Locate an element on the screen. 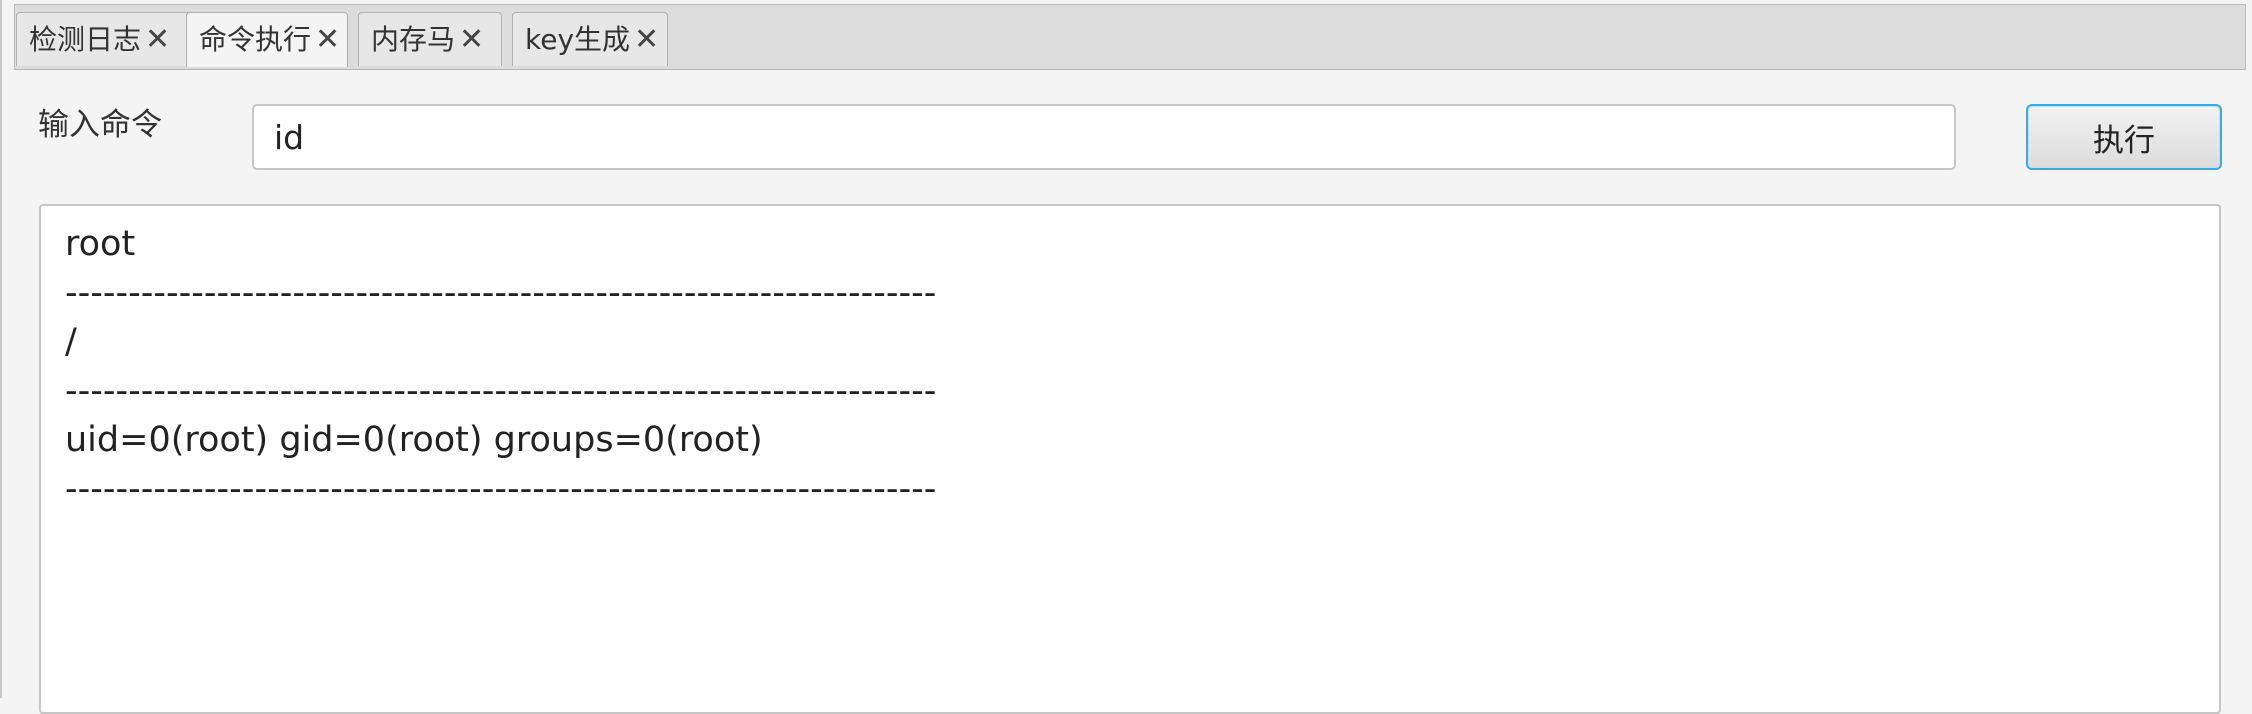  tab-bar is located at coordinates (1130, 37).